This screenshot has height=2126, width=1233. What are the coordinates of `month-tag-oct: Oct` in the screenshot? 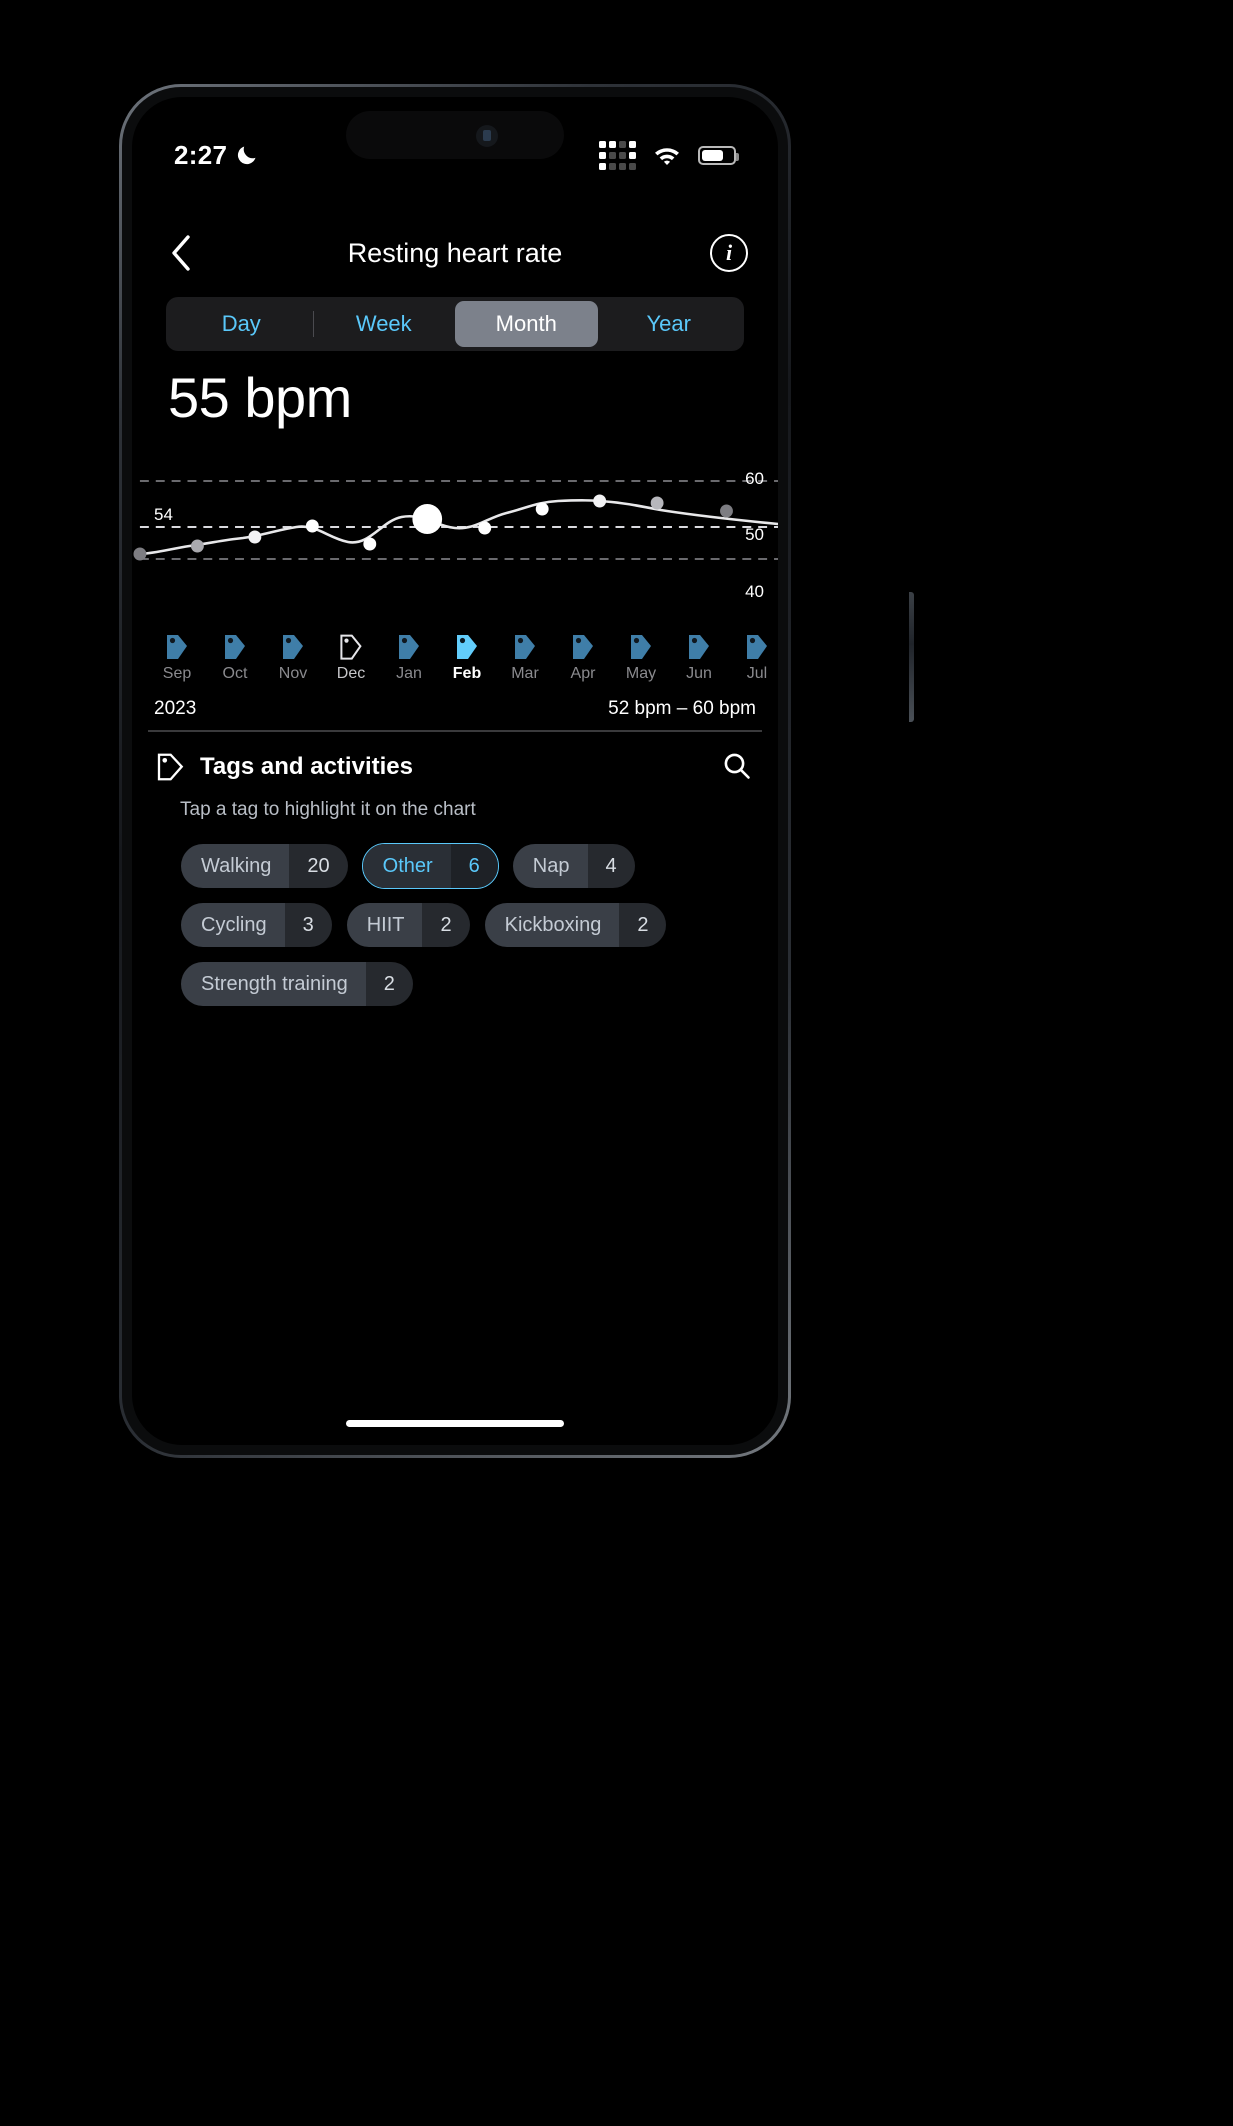 It's located at (235, 658).